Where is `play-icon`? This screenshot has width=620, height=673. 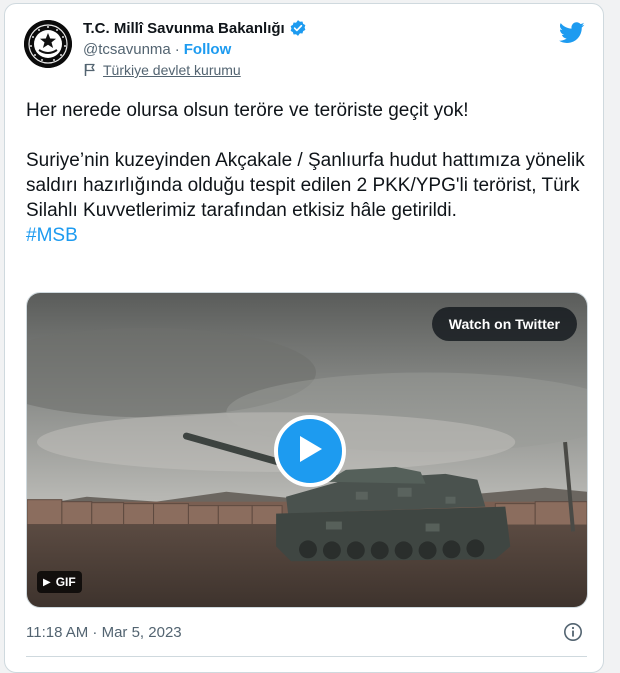 play-icon is located at coordinates (310, 451).